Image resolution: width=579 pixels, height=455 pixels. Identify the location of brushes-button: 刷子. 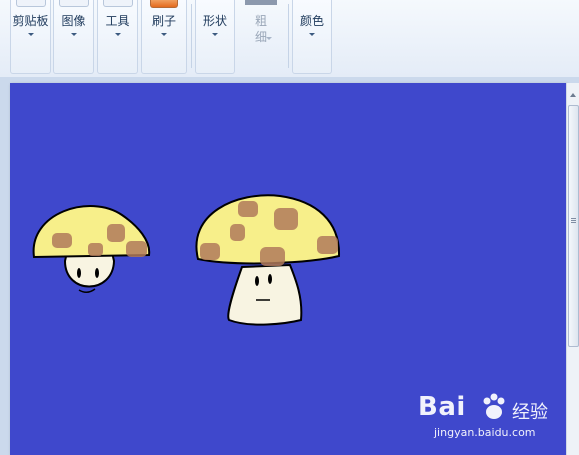
(164, 27).